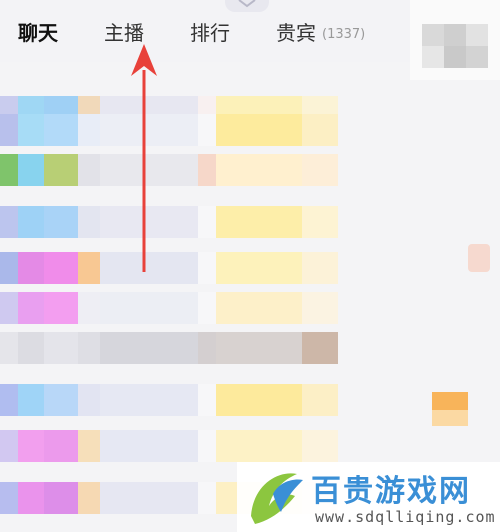 This screenshot has height=532, width=500. Describe the element at coordinates (277, 498) in the screenshot. I see `brand-logo-icon` at that location.